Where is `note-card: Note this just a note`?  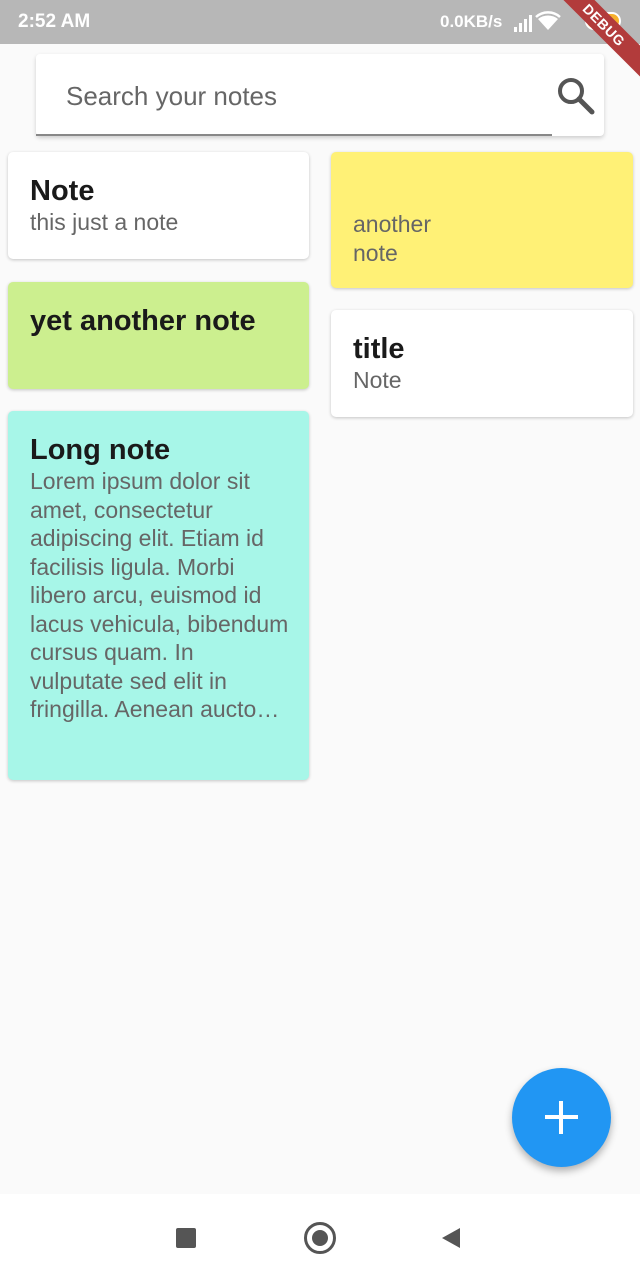 note-card: Note this just a note is located at coordinates (158, 205).